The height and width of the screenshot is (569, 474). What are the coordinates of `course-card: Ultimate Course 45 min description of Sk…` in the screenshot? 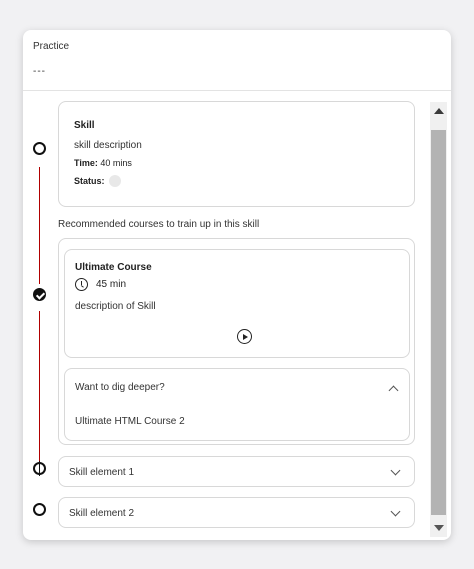 It's located at (237, 303).